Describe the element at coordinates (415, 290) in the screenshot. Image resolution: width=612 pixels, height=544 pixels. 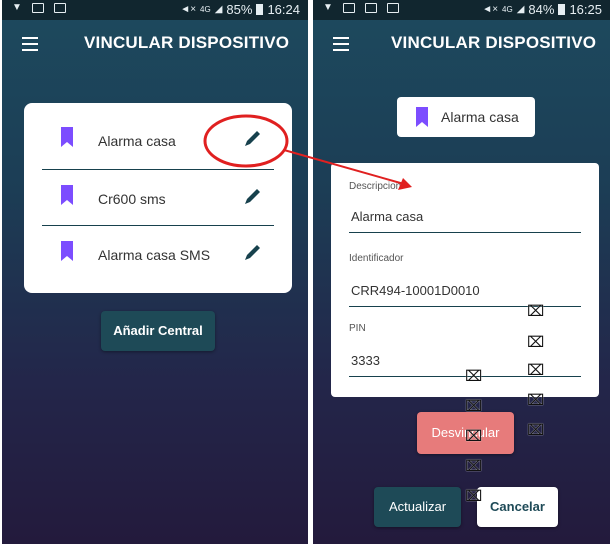
I see `identifier-field: CRR494-10001D0010` at that location.